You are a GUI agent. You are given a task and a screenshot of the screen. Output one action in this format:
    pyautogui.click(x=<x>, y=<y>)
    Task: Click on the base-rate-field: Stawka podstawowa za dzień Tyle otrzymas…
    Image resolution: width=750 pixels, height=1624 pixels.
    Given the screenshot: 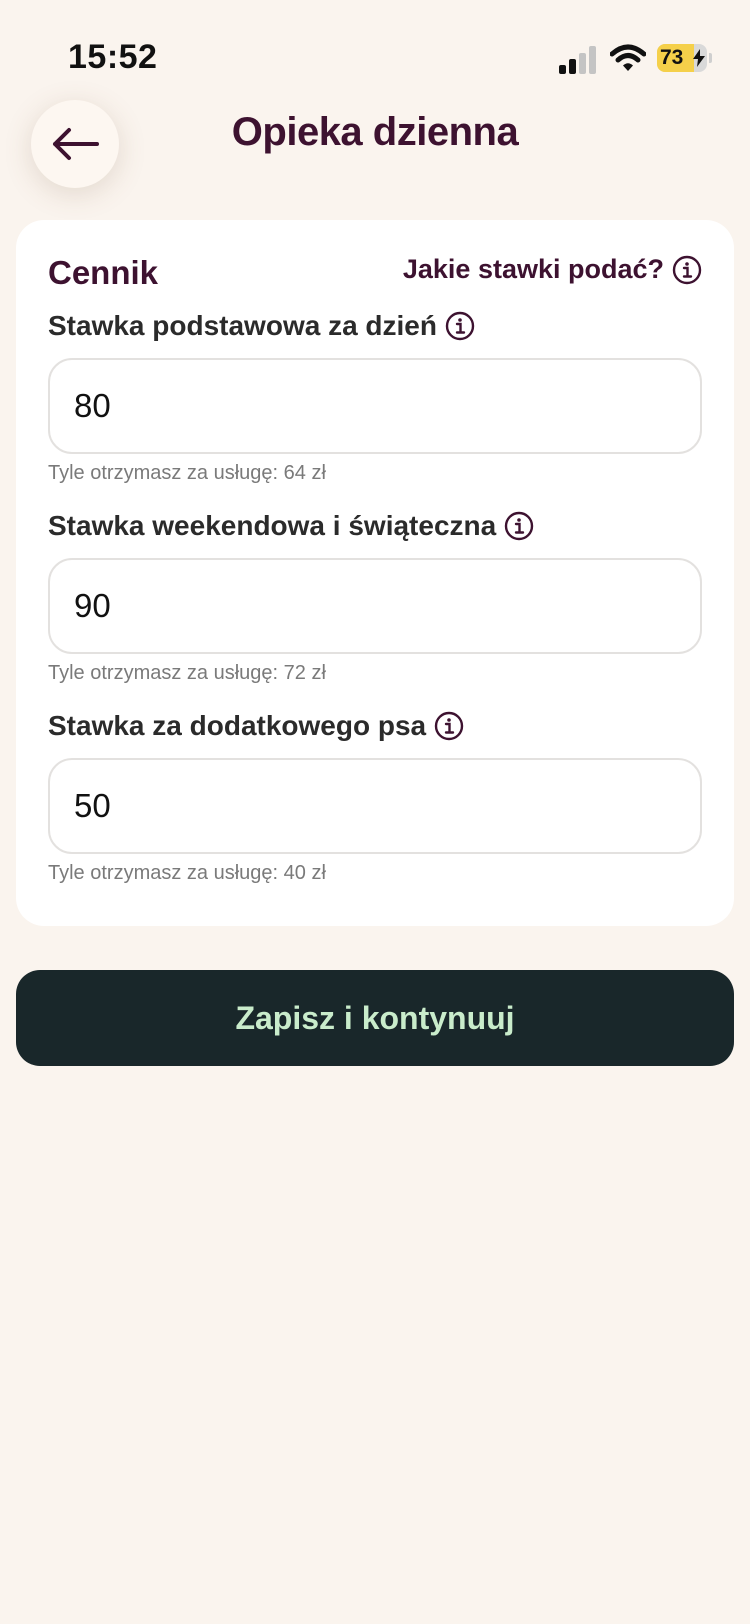 What is the action you would take?
    pyautogui.click(x=375, y=395)
    